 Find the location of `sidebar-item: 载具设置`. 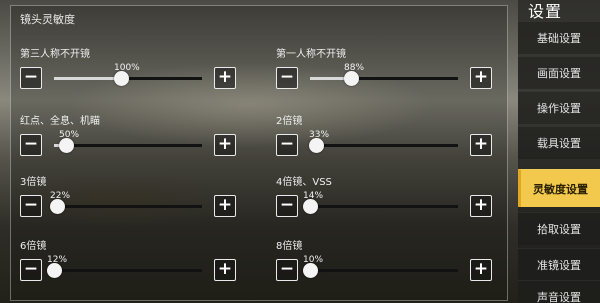

sidebar-item: 载具设置 is located at coordinates (559, 142).